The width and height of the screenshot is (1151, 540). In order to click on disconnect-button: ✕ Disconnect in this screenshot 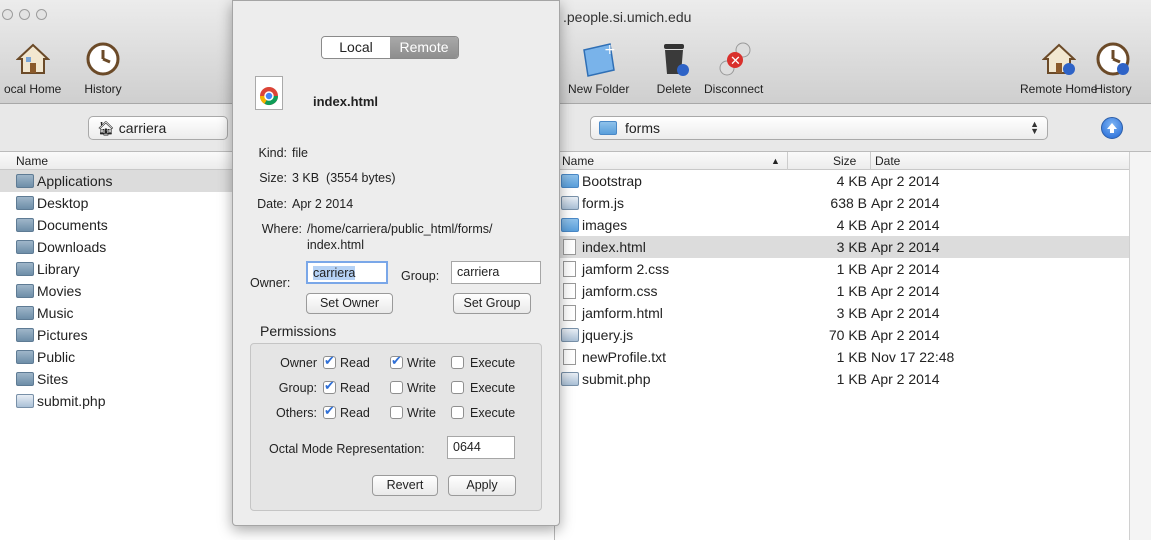, I will do `click(733, 68)`.